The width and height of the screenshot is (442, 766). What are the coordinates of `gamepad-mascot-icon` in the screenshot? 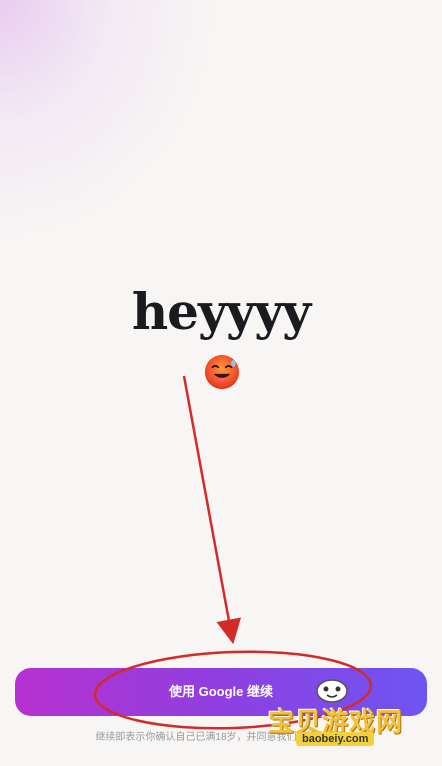 It's located at (332, 691).